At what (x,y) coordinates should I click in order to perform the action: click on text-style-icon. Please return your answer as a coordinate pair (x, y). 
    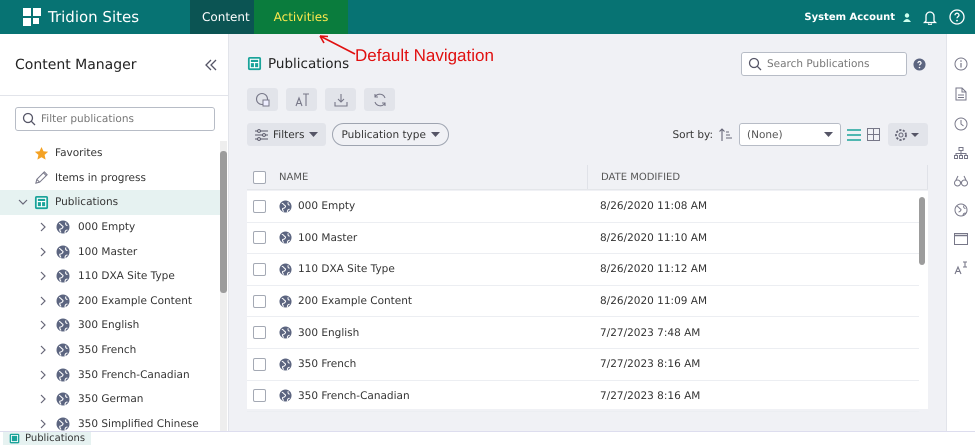
    Looking at the image, I should click on (961, 268).